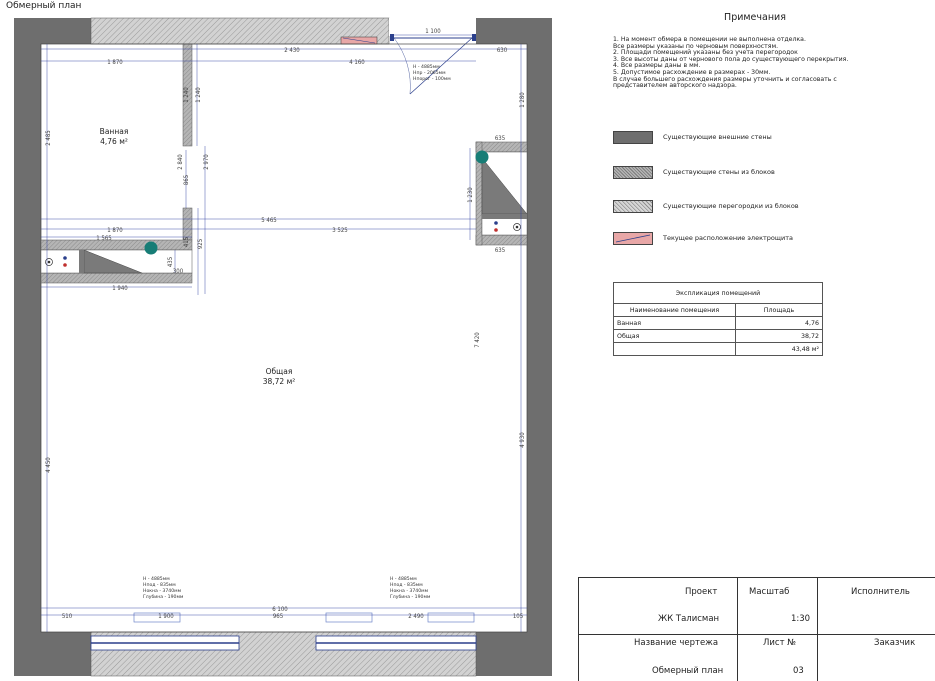 This screenshot has width=935, height=681. Describe the element at coordinates (689, 619) in the screenshot. I see `project-value: ЖК Талисман` at that location.